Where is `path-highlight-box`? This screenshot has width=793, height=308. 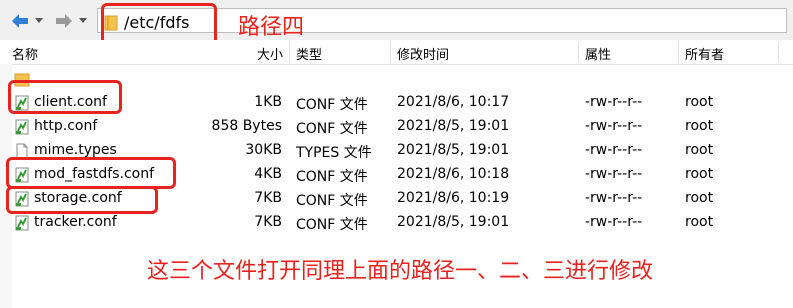 path-highlight-box is located at coordinates (159, 24).